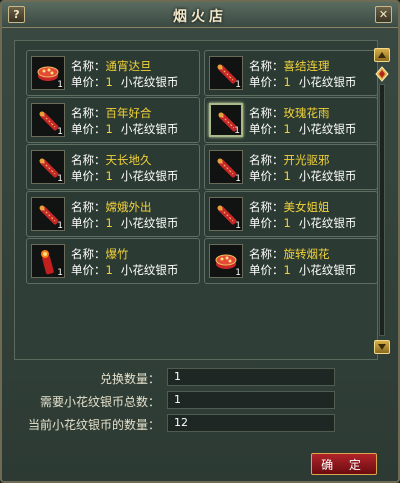 The image size is (400, 483). I want to click on shop-item: 1 名称：旋转烟花 单价：1 小花纹银币, so click(291, 261).